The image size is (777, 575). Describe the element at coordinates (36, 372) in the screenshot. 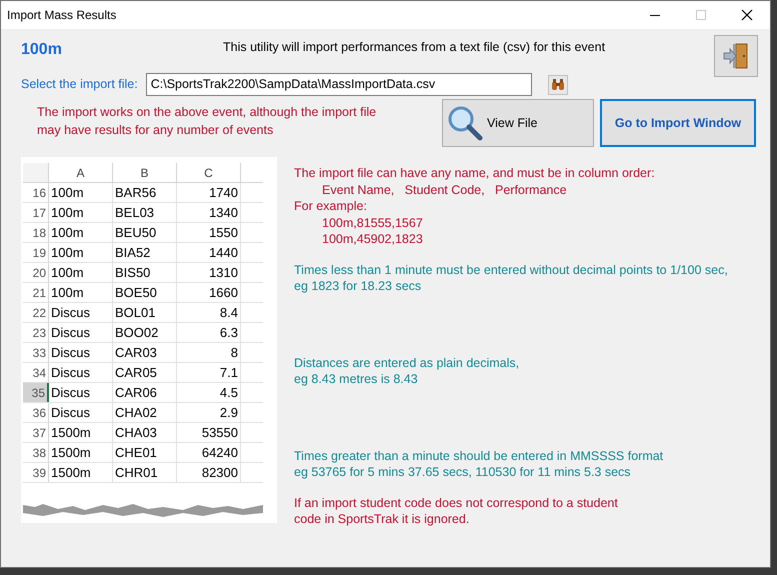

I see `row-number: 34` at that location.